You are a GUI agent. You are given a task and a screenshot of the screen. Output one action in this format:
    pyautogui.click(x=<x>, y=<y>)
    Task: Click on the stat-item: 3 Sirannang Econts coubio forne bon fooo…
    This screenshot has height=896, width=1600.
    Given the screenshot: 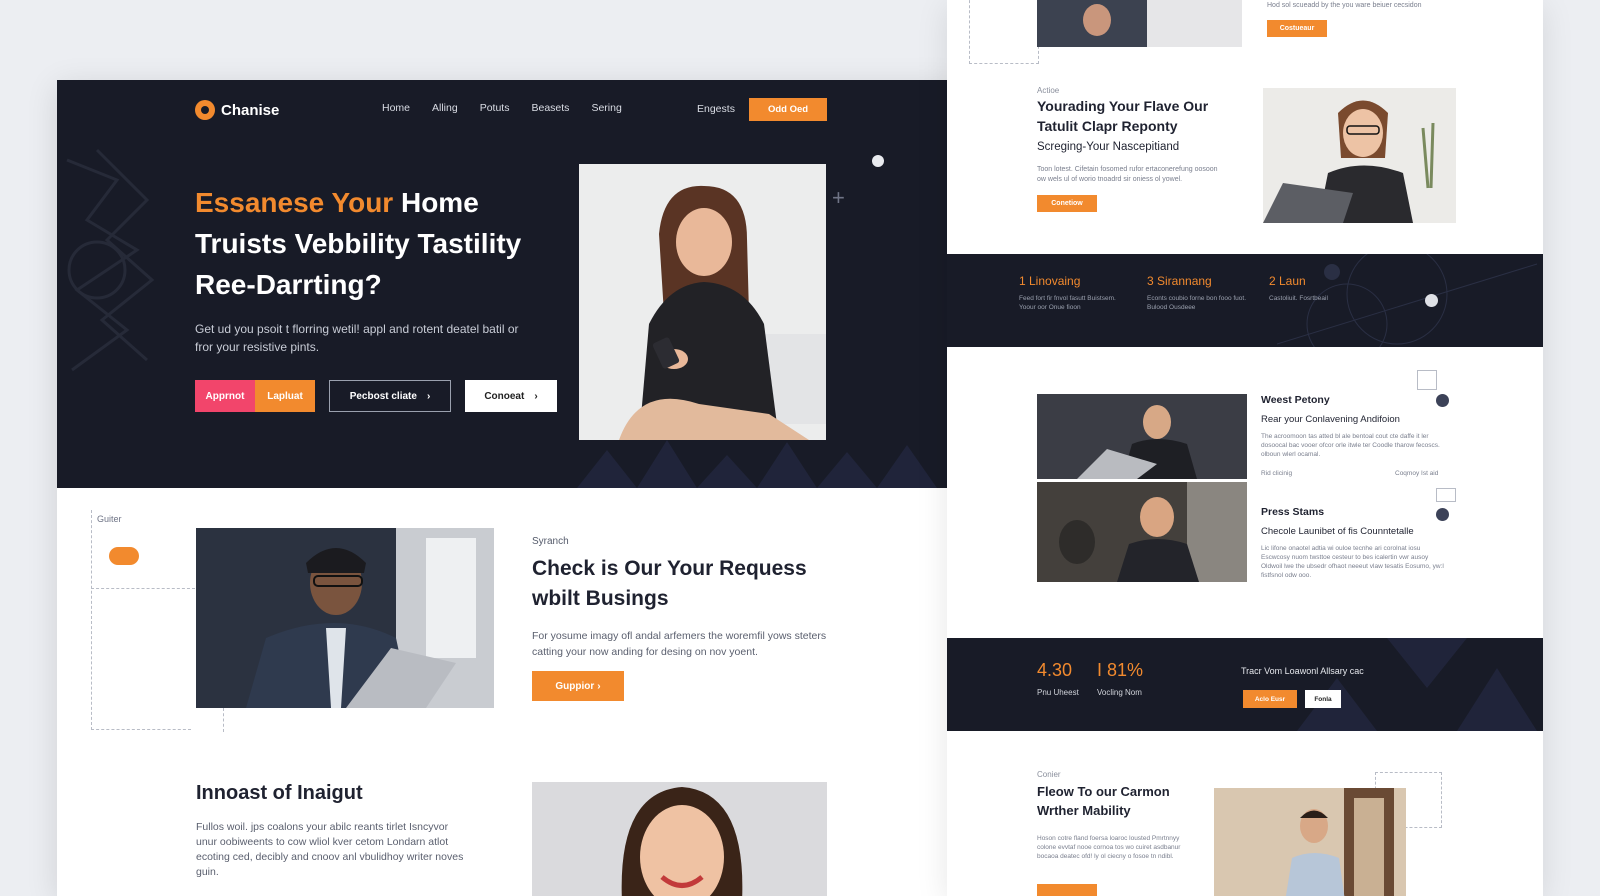 What is the action you would take?
    pyautogui.click(x=1202, y=293)
    